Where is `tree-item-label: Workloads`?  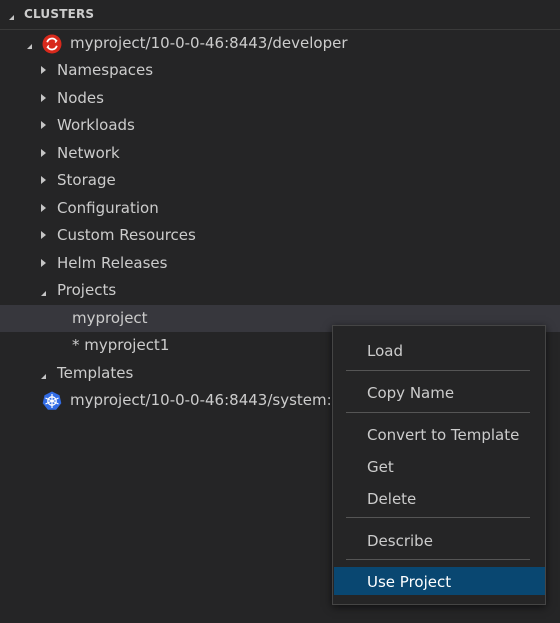
tree-item-label: Workloads is located at coordinates (96, 125).